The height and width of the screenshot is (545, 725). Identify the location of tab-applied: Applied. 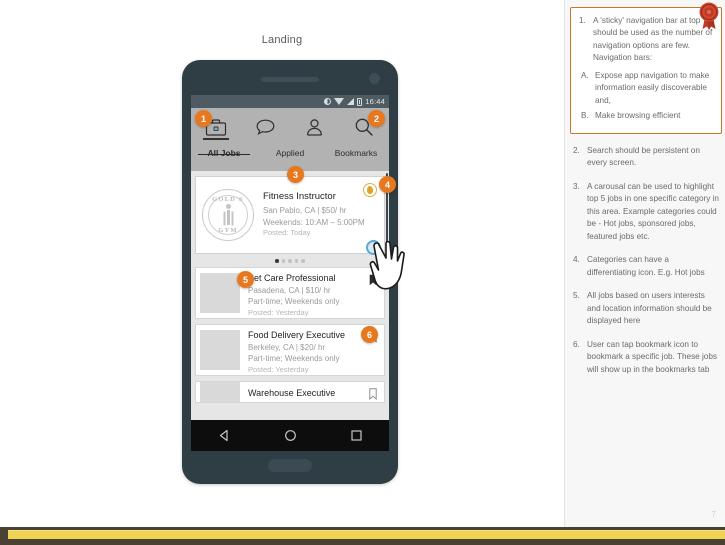
(290, 152).